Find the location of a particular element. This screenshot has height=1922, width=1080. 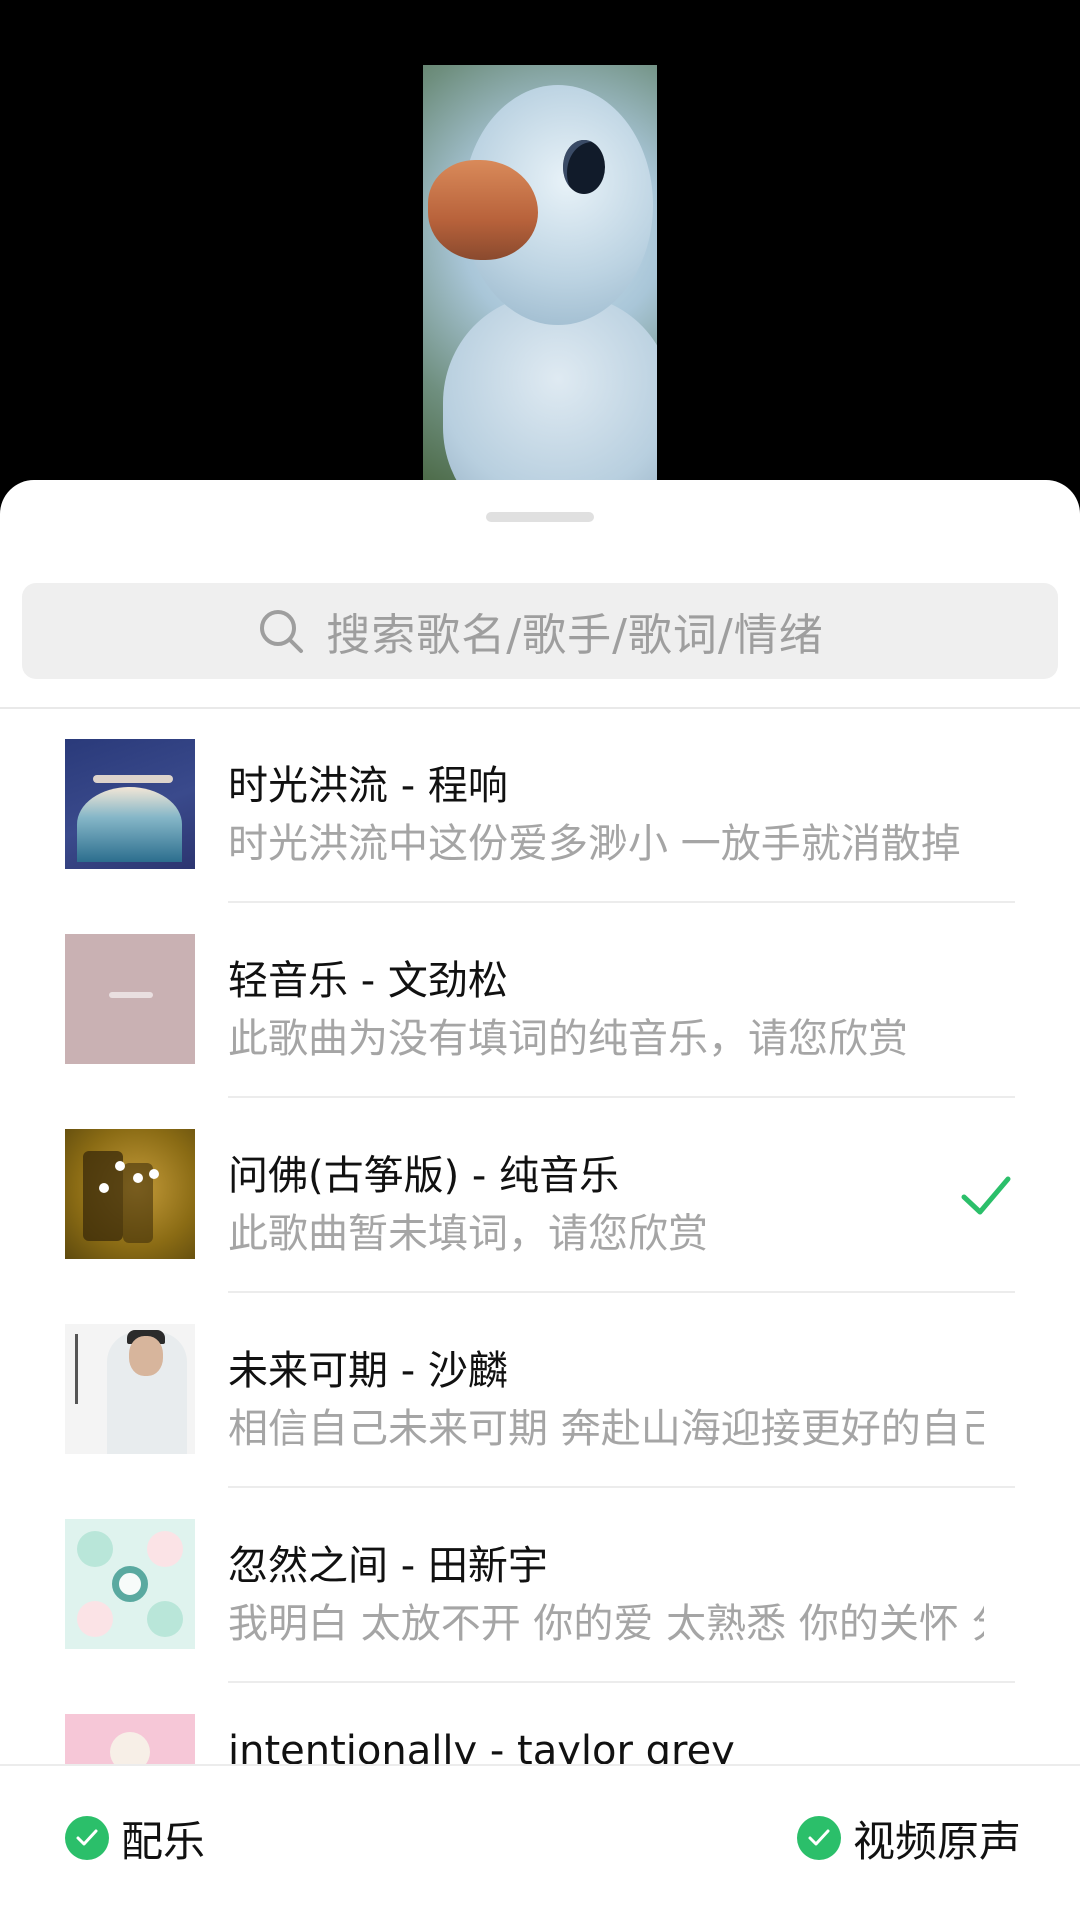

song-row: 问佛(古筝版) - 纯音乐 此歌曲暂未填词，请您欣赏 is located at coordinates (540, 1226).